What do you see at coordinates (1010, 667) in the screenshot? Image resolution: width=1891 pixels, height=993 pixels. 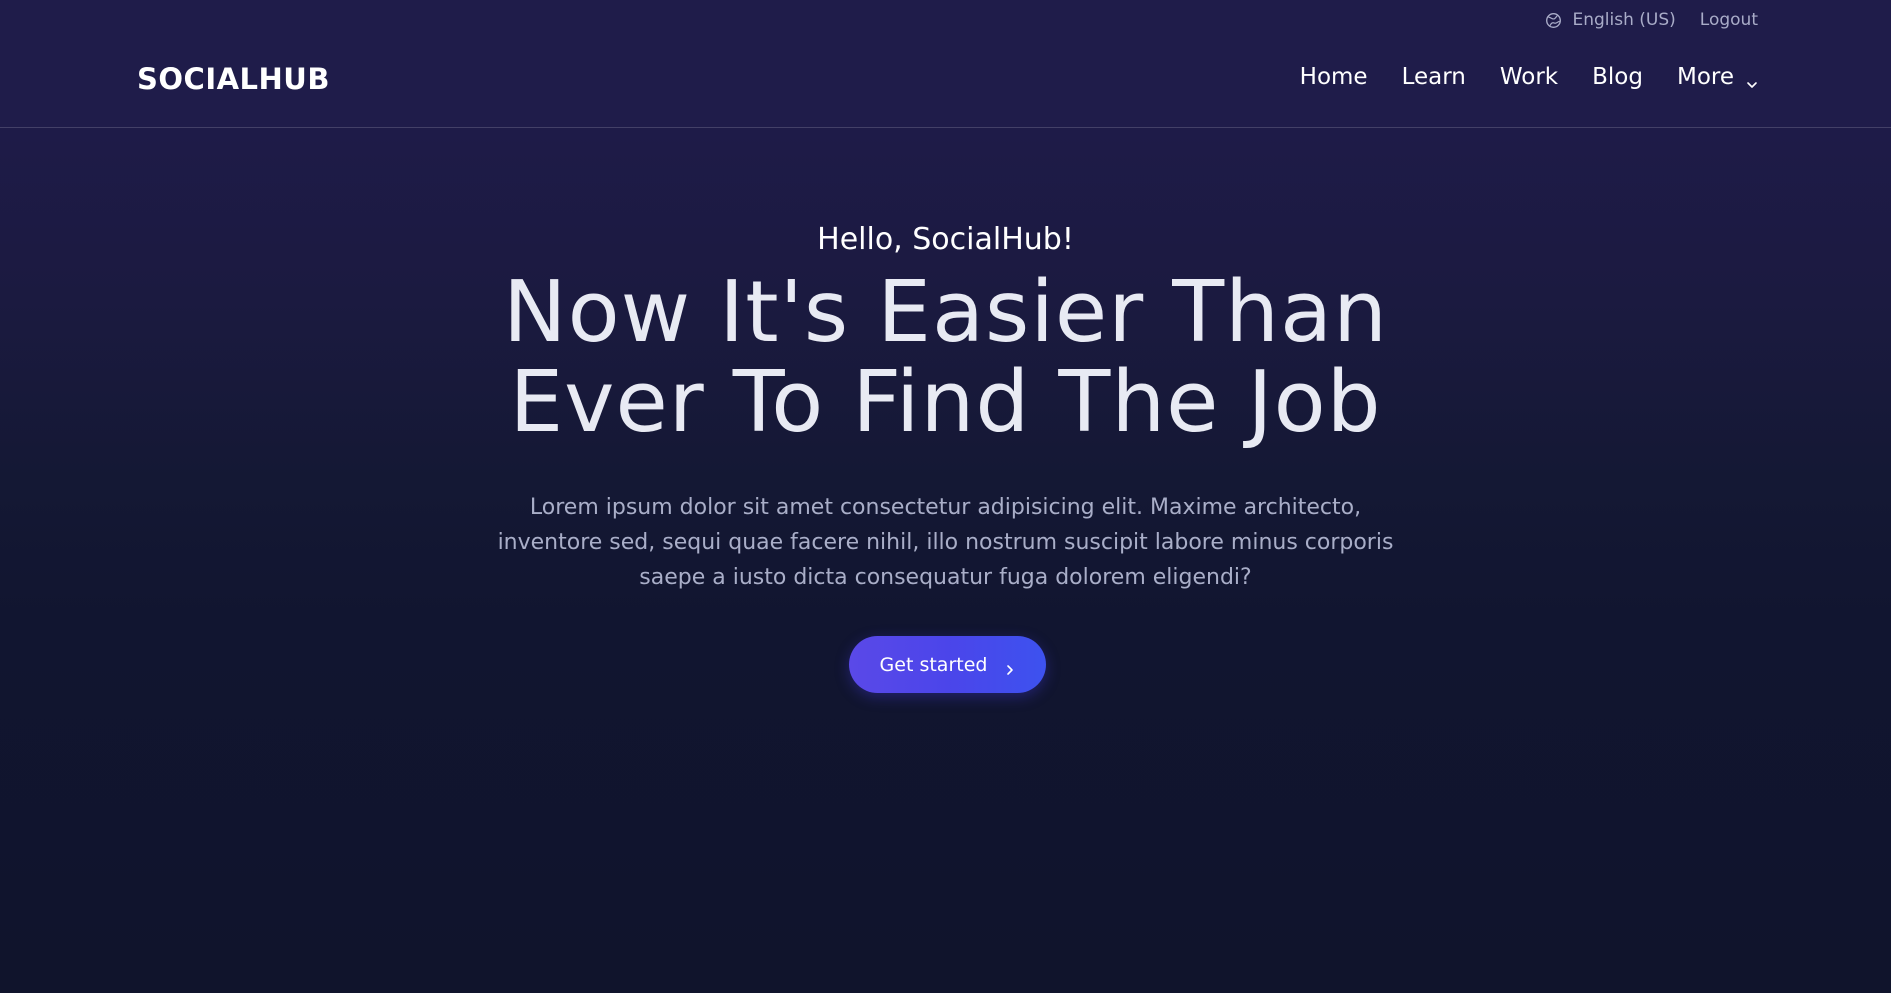 I see `chevron-right-icon` at bounding box center [1010, 667].